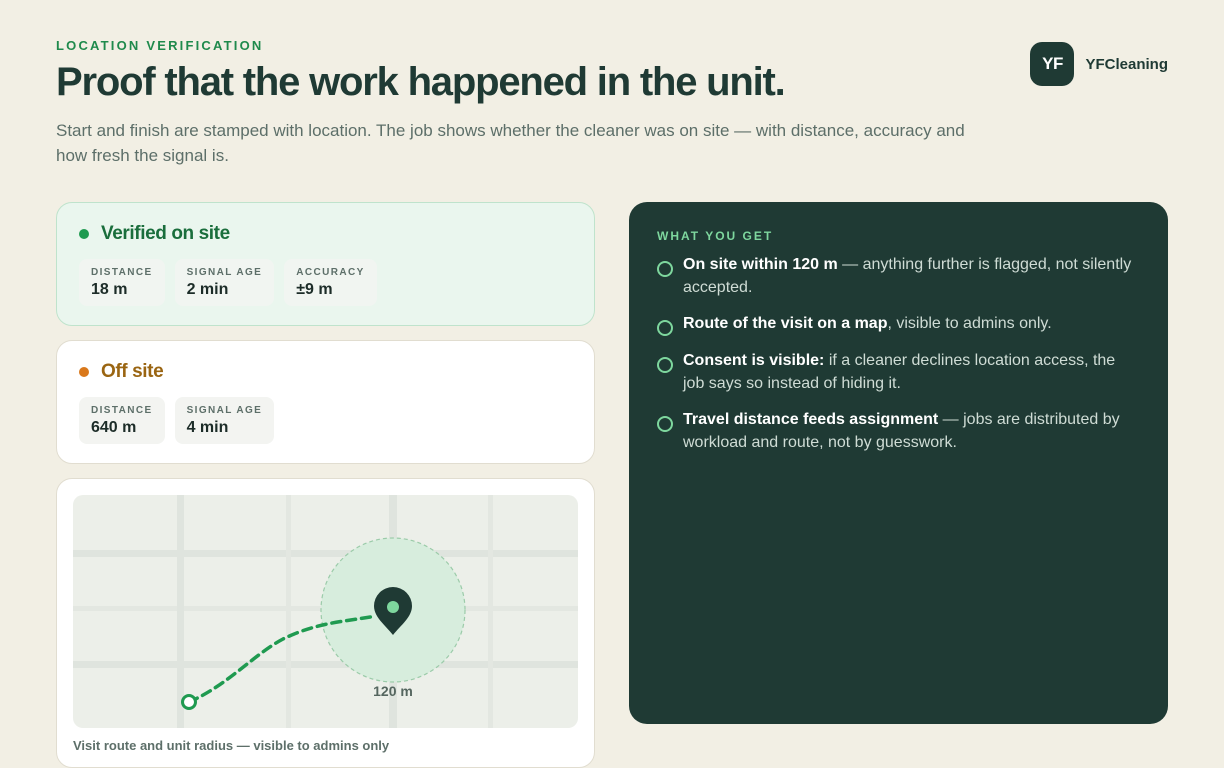 The image size is (1224, 768). What do you see at coordinates (314, 289) in the screenshot?
I see `metric-value: ±9 m` at bounding box center [314, 289].